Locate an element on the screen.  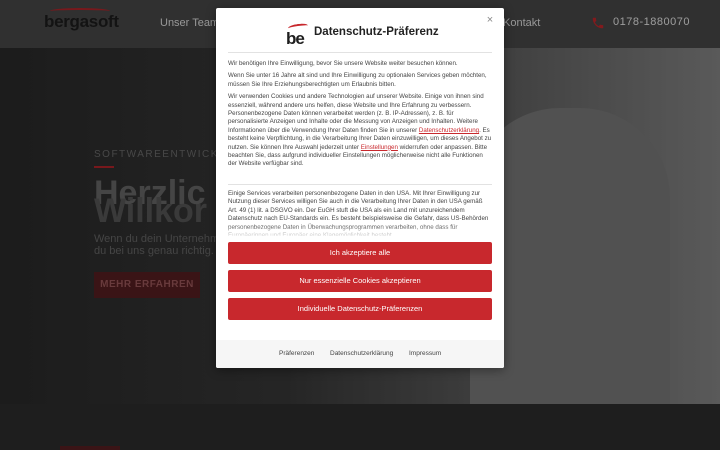
scroll-fade is located at coordinates (360, 231).